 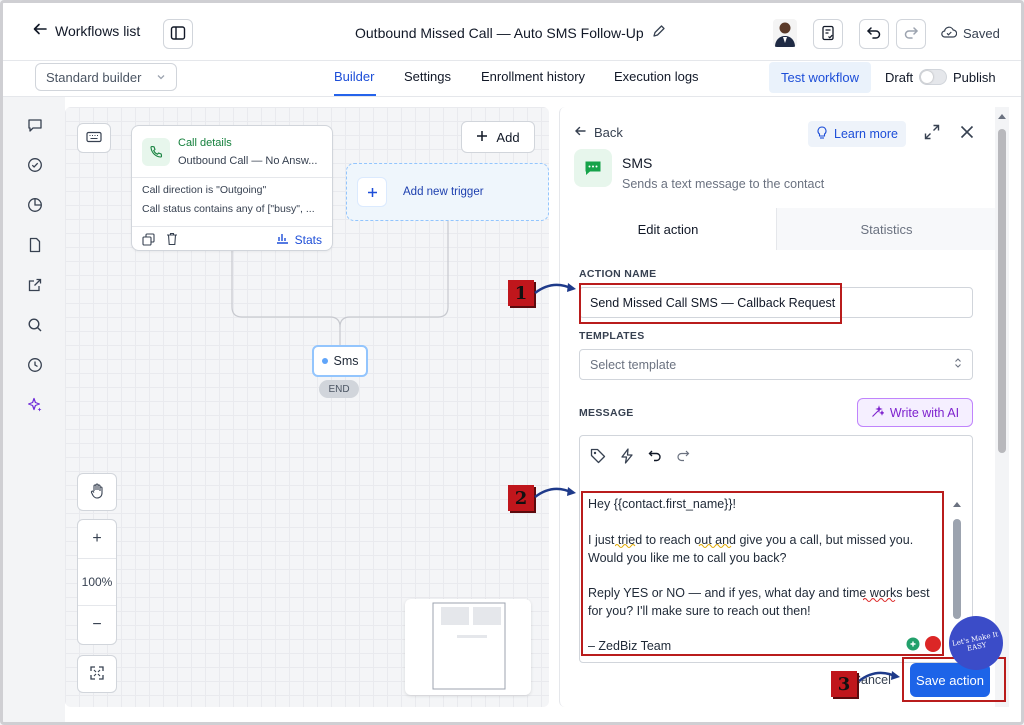 I want to click on lightbulb-icon, so click(x=822, y=134).